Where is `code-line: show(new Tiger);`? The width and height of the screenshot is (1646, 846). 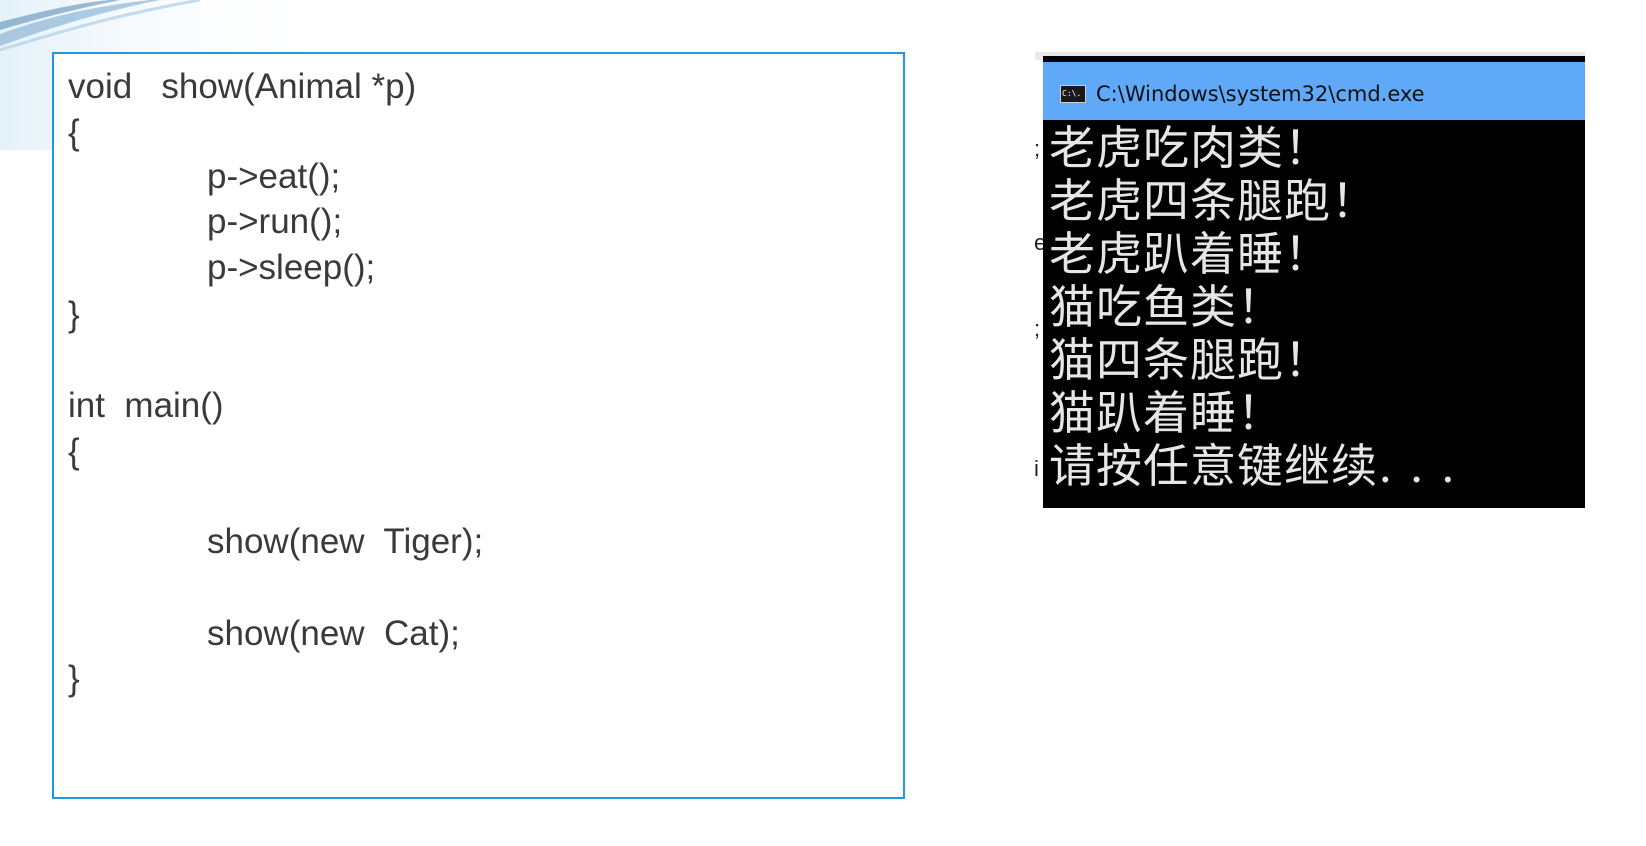
code-line: show(new Tiger); is located at coordinates (345, 541).